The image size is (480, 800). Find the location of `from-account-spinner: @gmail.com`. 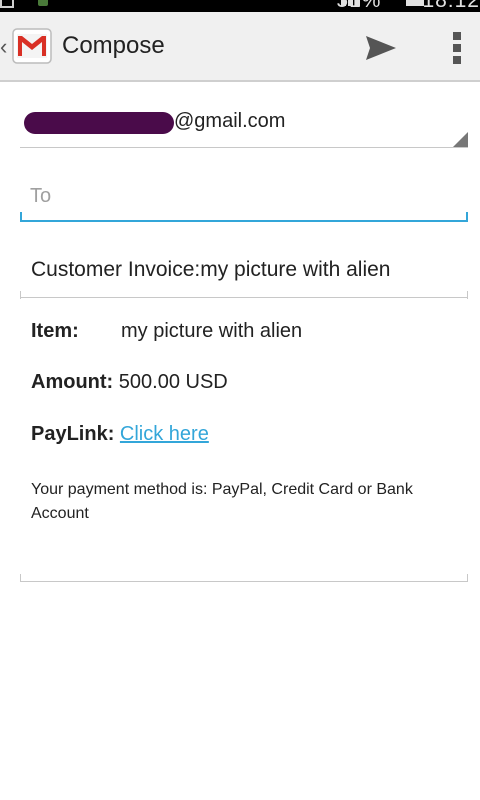

from-account-spinner: @gmail.com is located at coordinates (244, 127).